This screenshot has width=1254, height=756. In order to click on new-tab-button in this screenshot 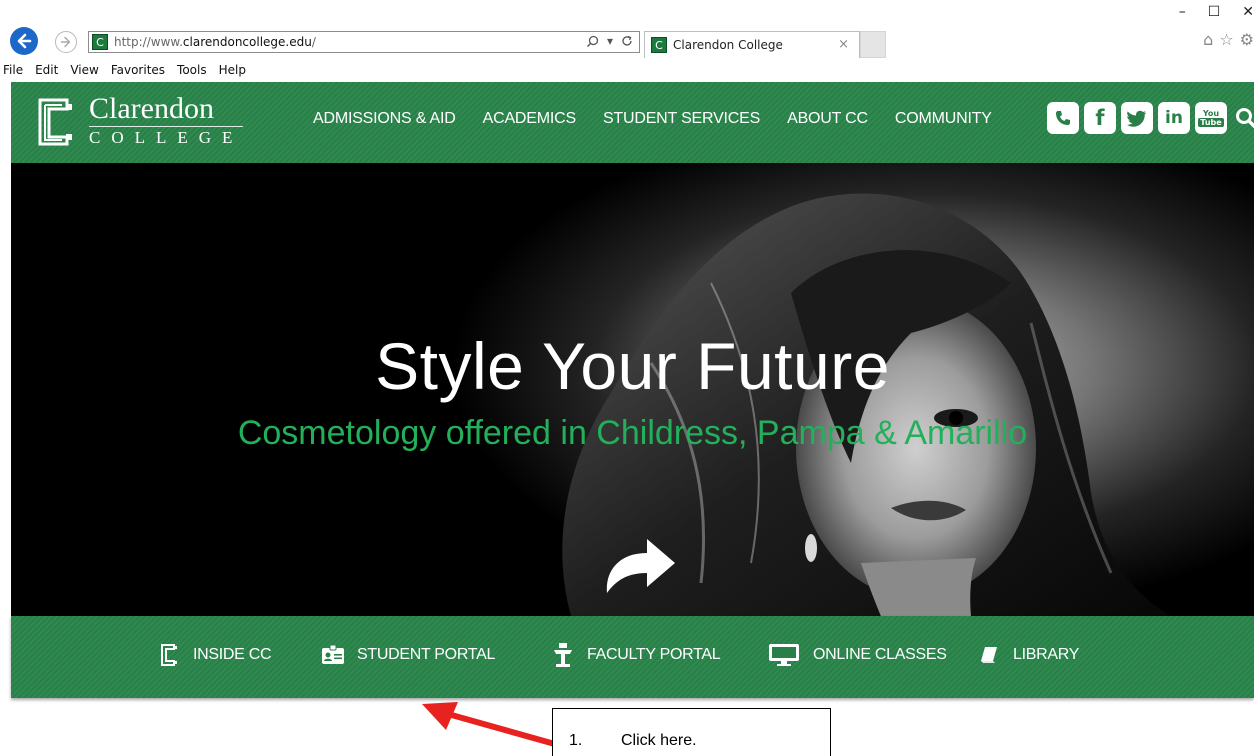, I will do `click(873, 44)`.